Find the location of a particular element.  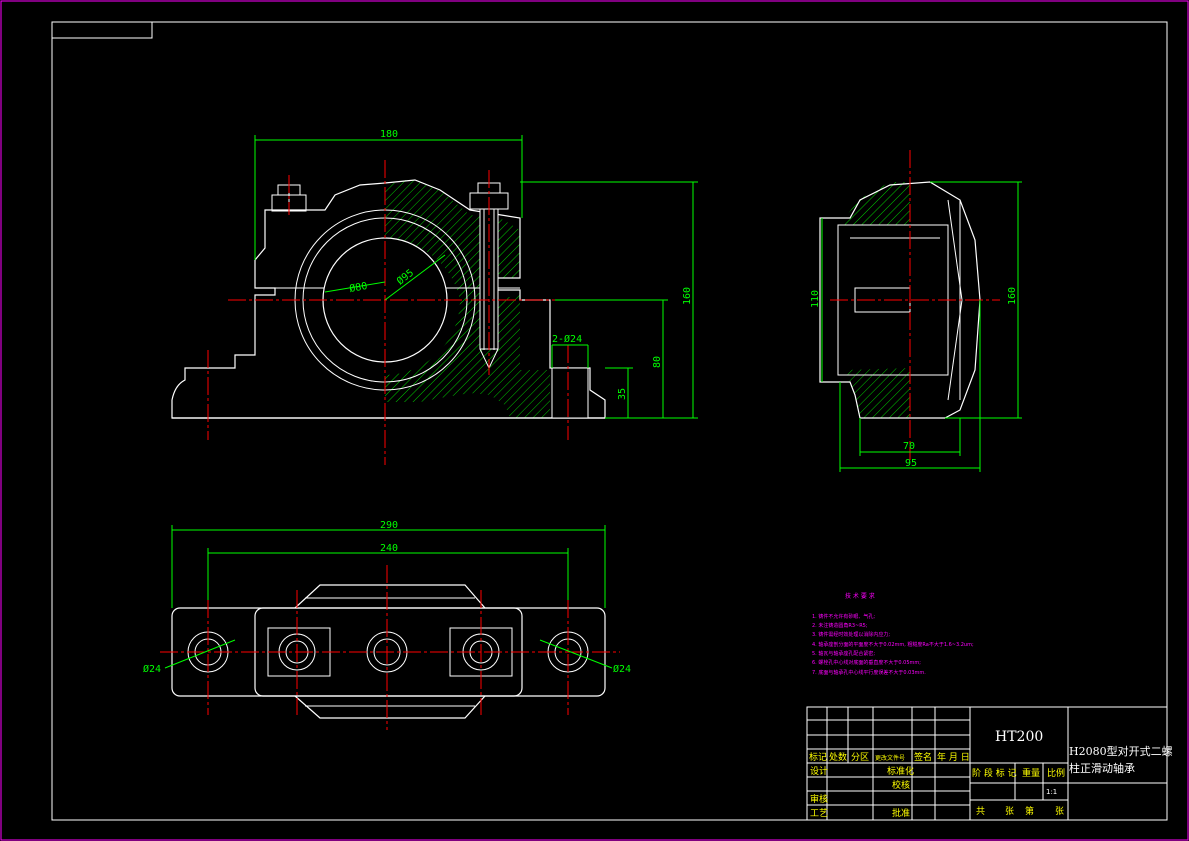

dim-95-text: 95 is located at coordinates (911, 463).